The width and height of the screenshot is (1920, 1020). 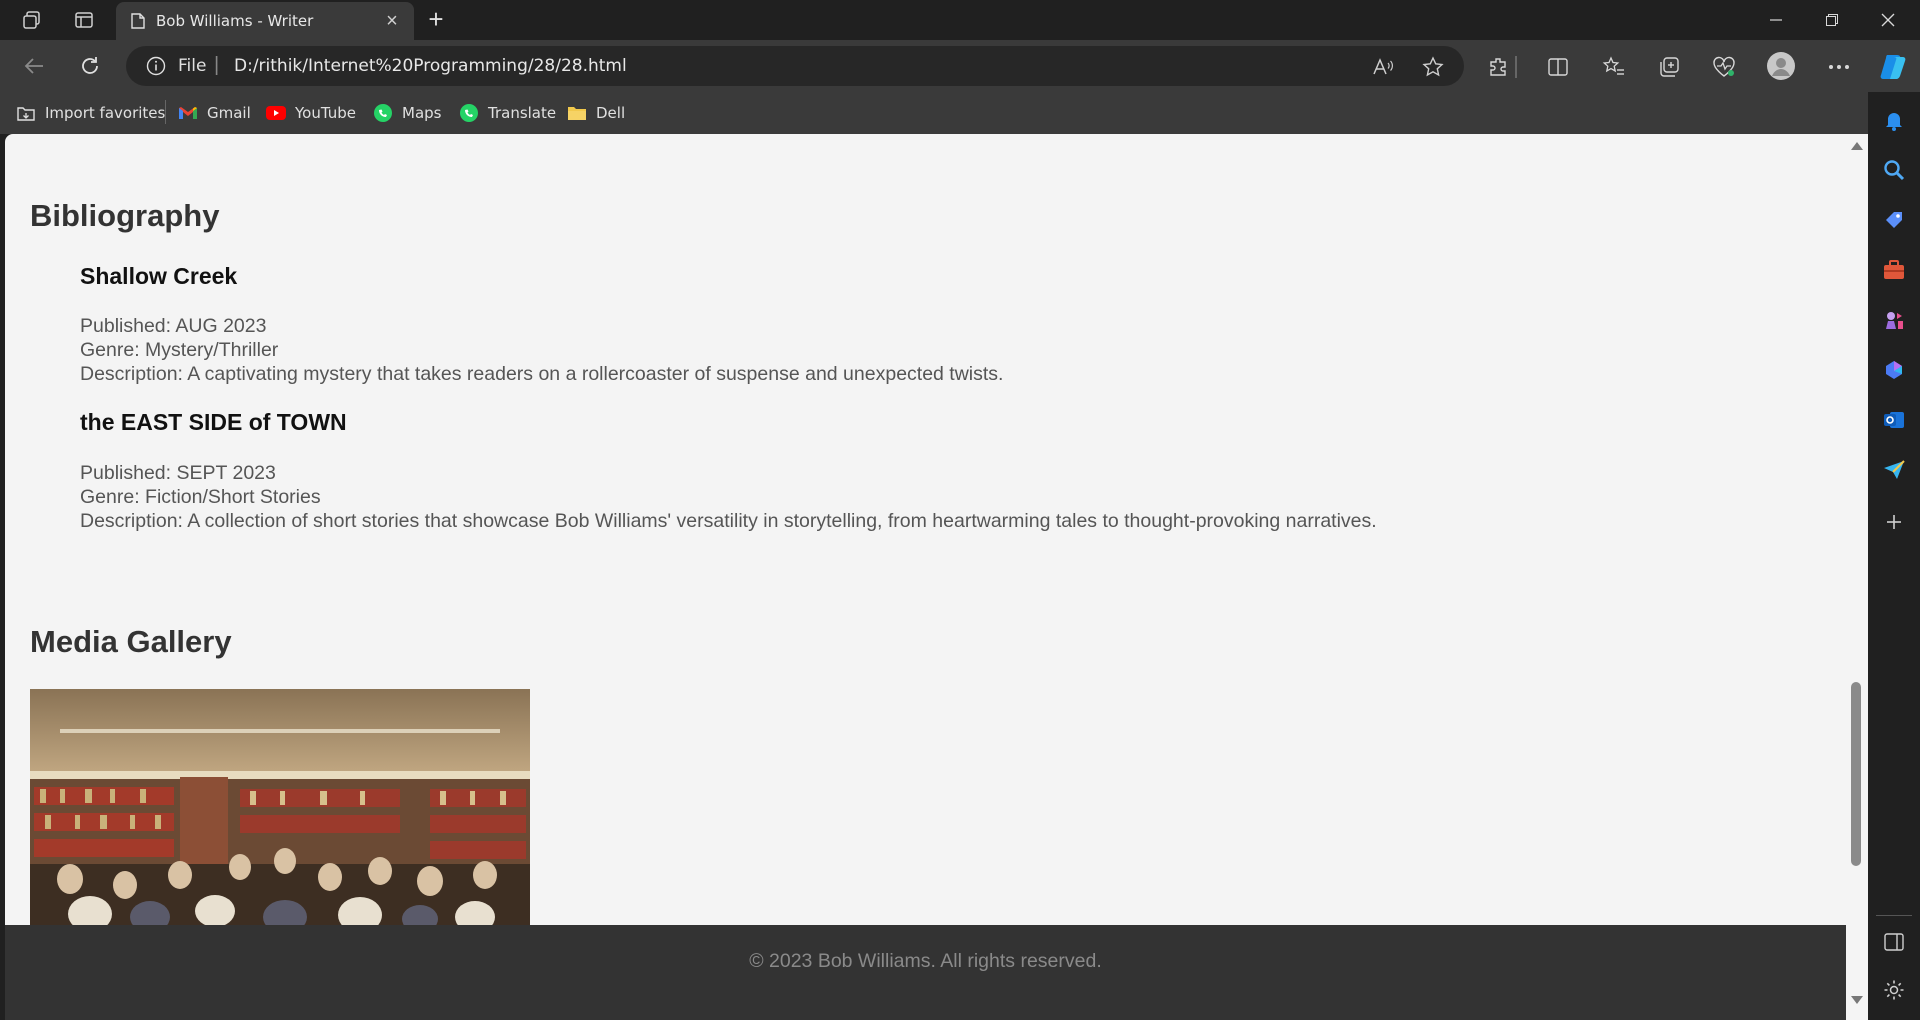 What do you see at coordinates (34, 66) in the screenshot?
I see `back-arrow-icon` at bounding box center [34, 66].